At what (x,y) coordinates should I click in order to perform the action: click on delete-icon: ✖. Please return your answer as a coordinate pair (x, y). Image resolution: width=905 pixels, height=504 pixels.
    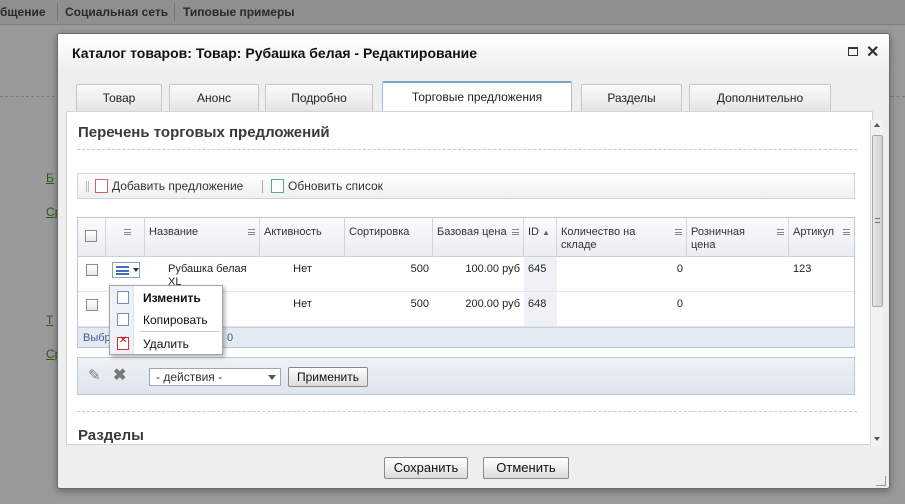
    Looking at the image, I should click on (119, 376).